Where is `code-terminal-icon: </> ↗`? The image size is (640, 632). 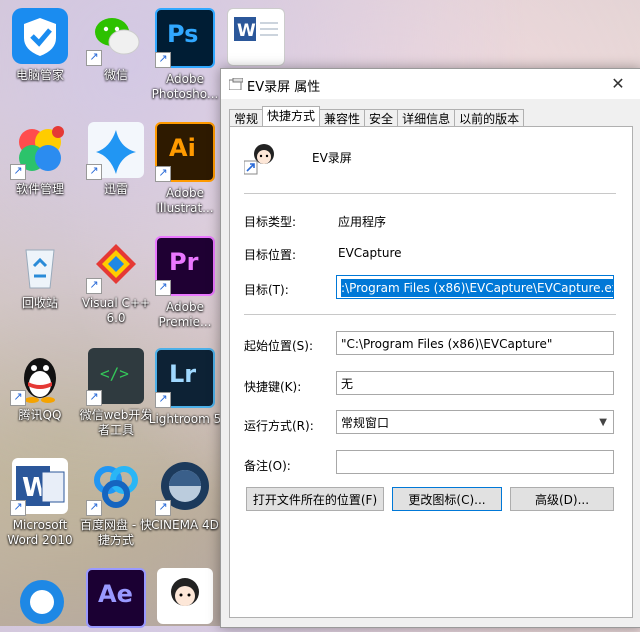 code-terminal-icon: </> ↗ is located at coordinates (115, 377).